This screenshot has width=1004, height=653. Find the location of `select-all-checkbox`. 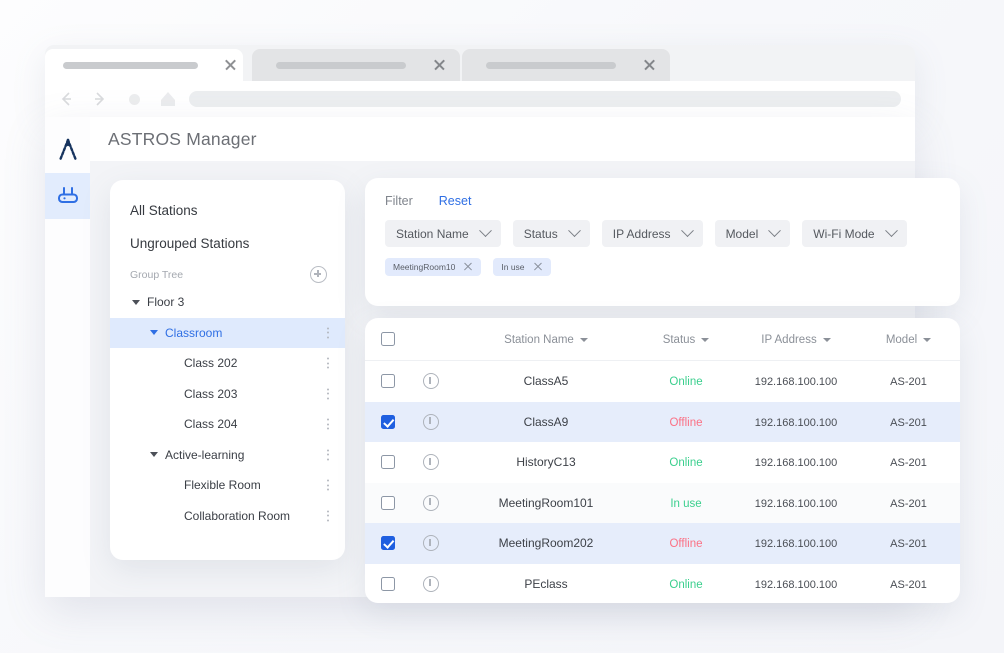

select-all-checkbox is located at coordinates (388, 339).